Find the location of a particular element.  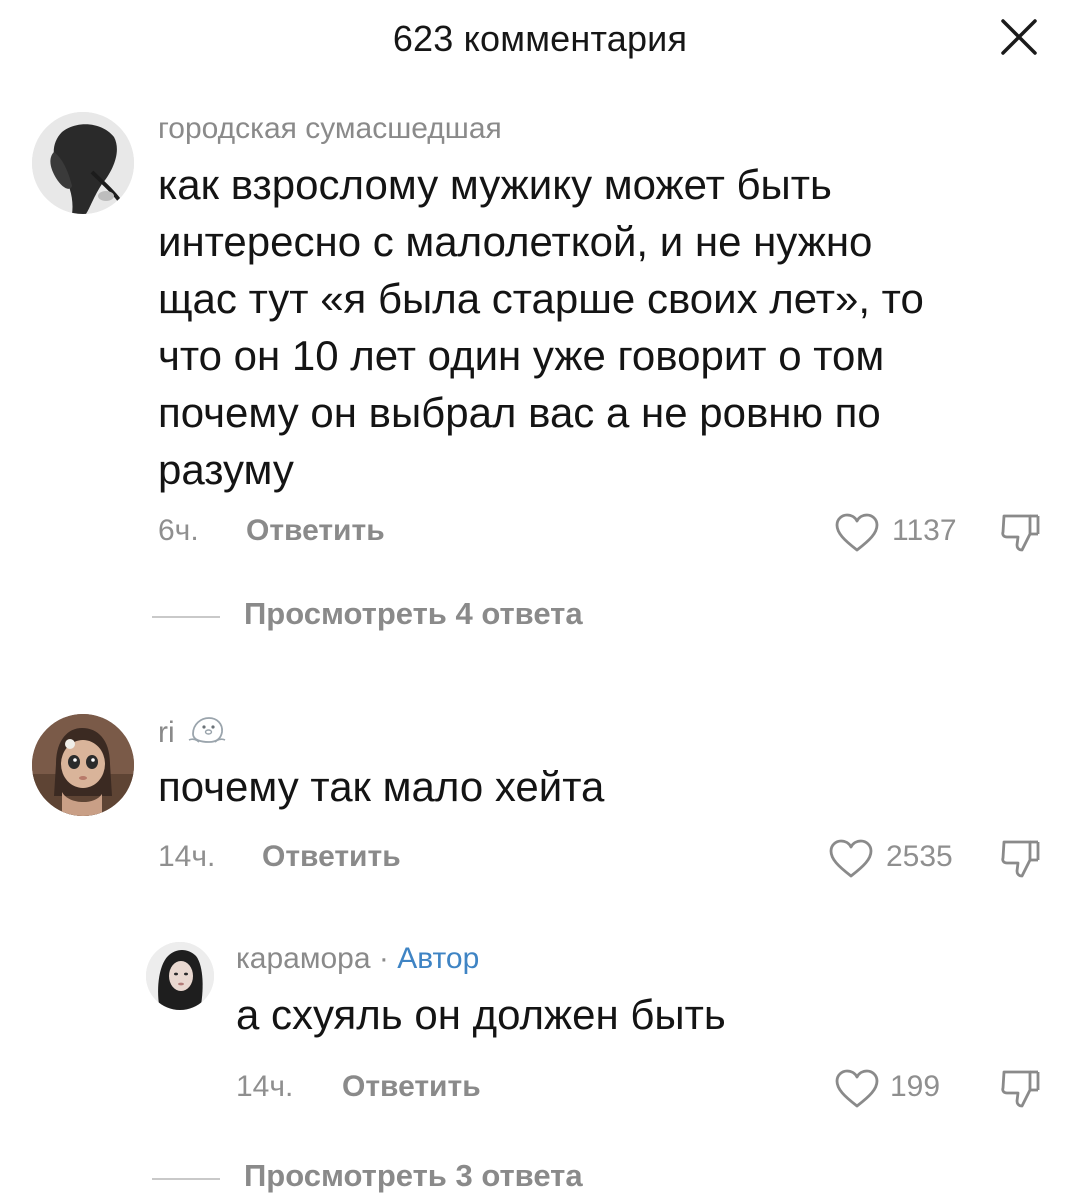

comment-text: почему так мало хейта is located at coordinates (381, 786).